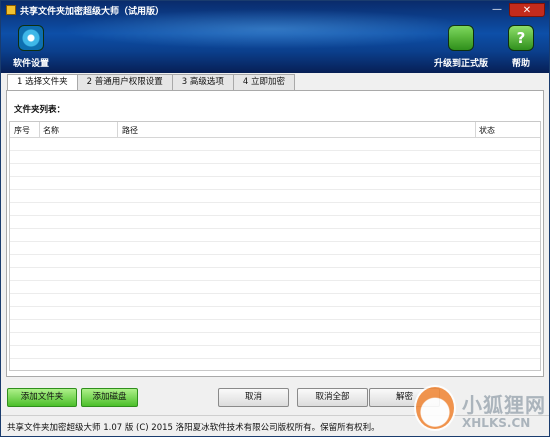 The height and width of the screenshot is (437, 550). Describe the element at coordinates (253, 397) in the screenshot. I see `cancel-button: 取消` at that location.